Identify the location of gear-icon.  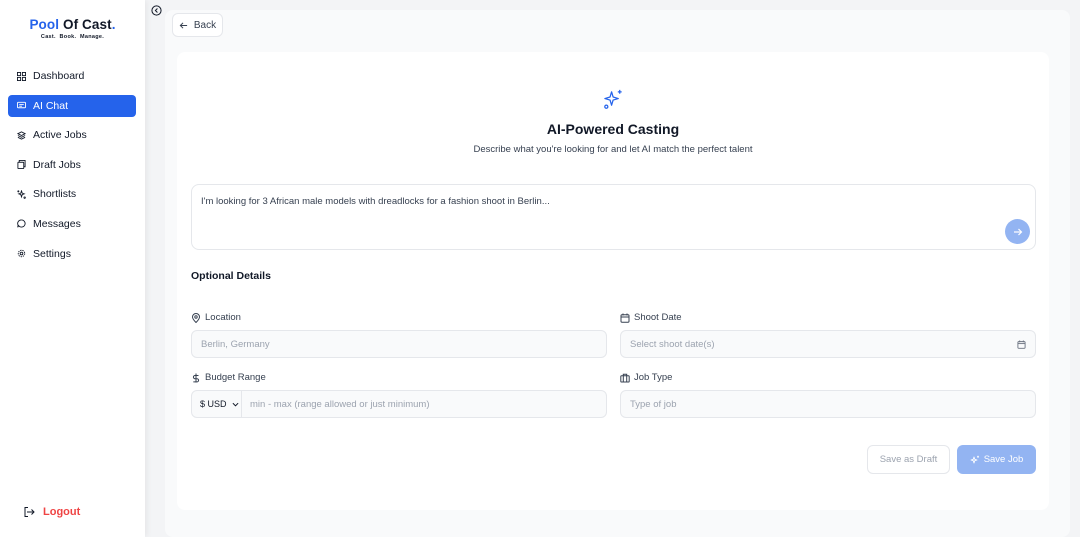
(21, 253).